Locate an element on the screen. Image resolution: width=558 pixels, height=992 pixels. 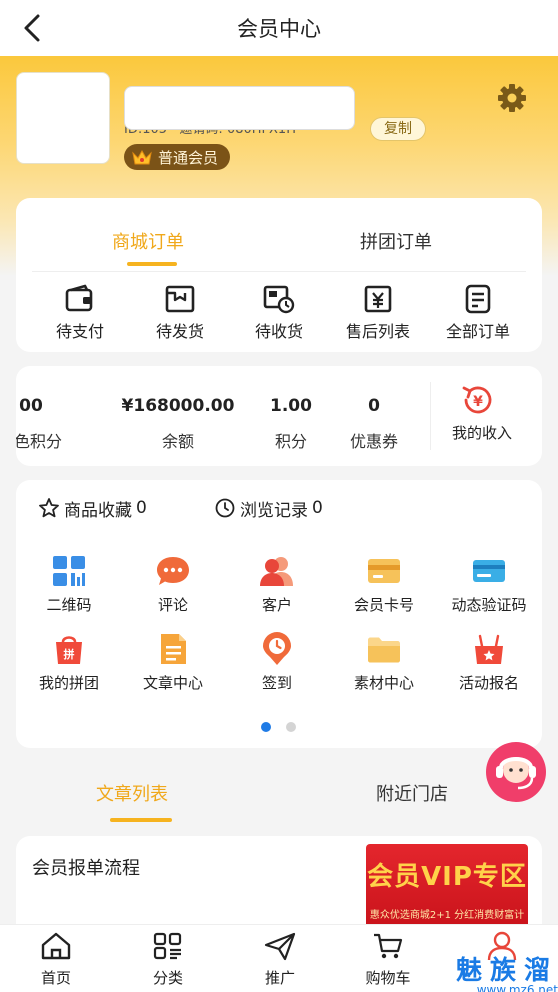
bottom-nav-label: 首页 is located at coordinates (55, 978).